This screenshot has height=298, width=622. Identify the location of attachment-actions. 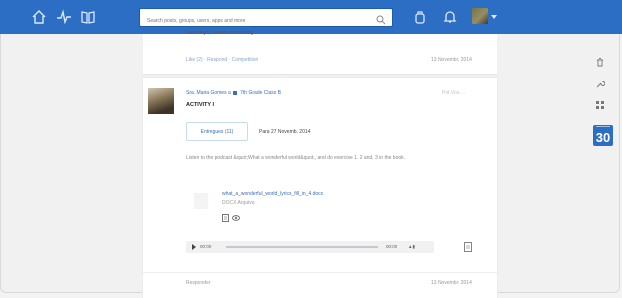
(232, 215).